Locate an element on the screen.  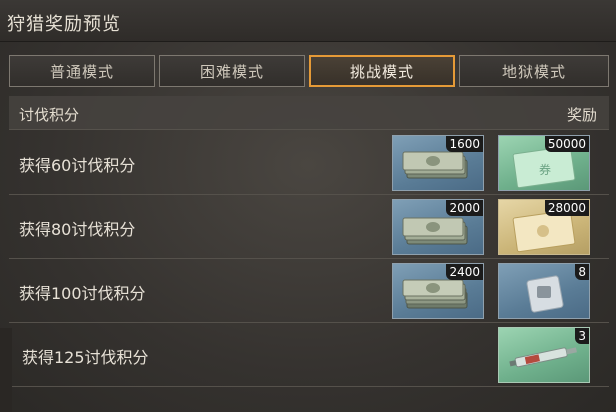
reward-row-label: 获得80讨伐积分 is located at coordinates (77, 229).